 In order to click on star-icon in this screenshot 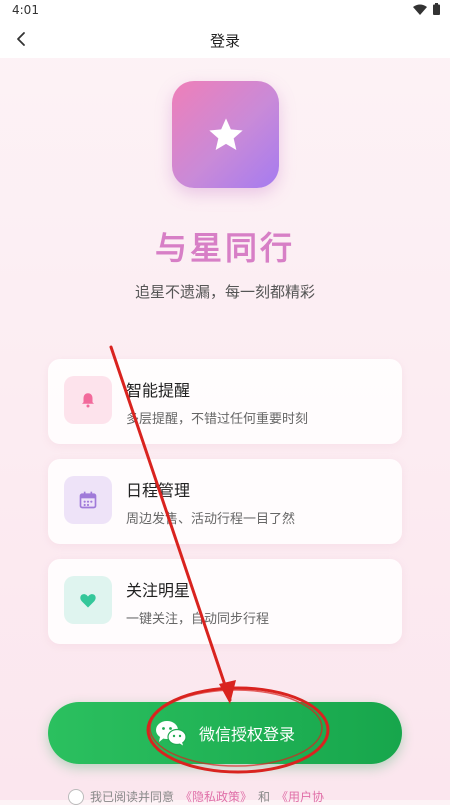, I will do `click(225, 133)`.